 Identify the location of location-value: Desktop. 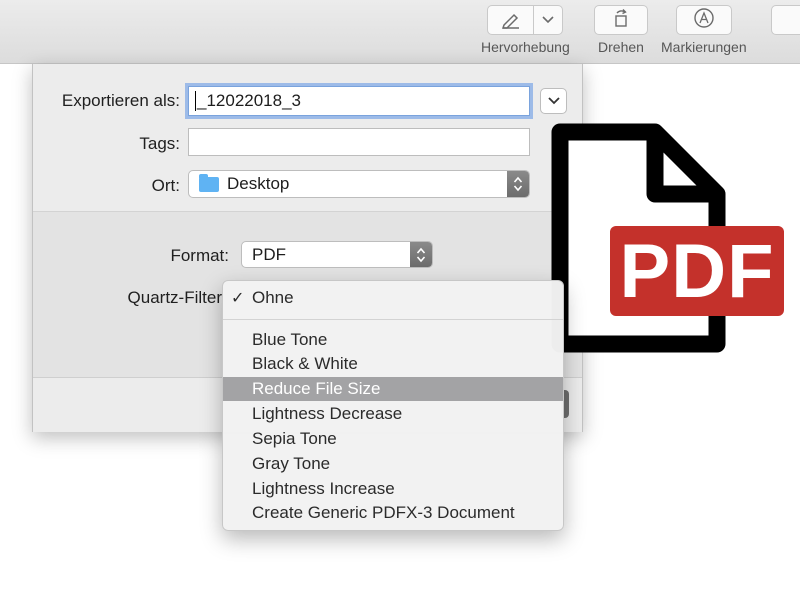
(258, 183).